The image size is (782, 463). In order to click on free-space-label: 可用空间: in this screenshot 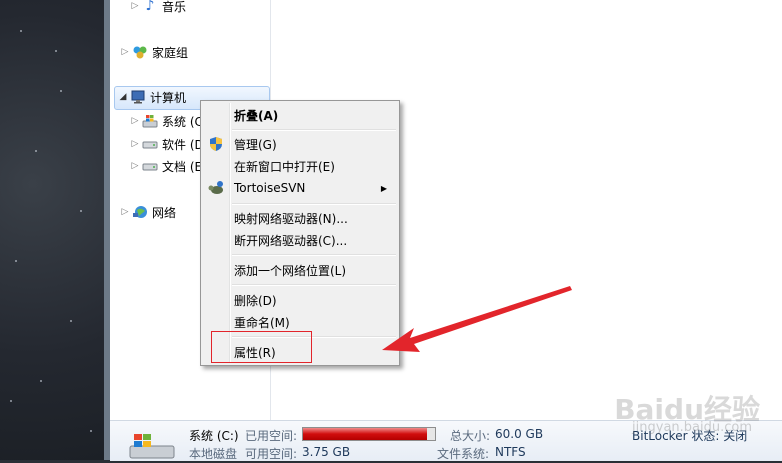, I will do `click(271, 454)`.